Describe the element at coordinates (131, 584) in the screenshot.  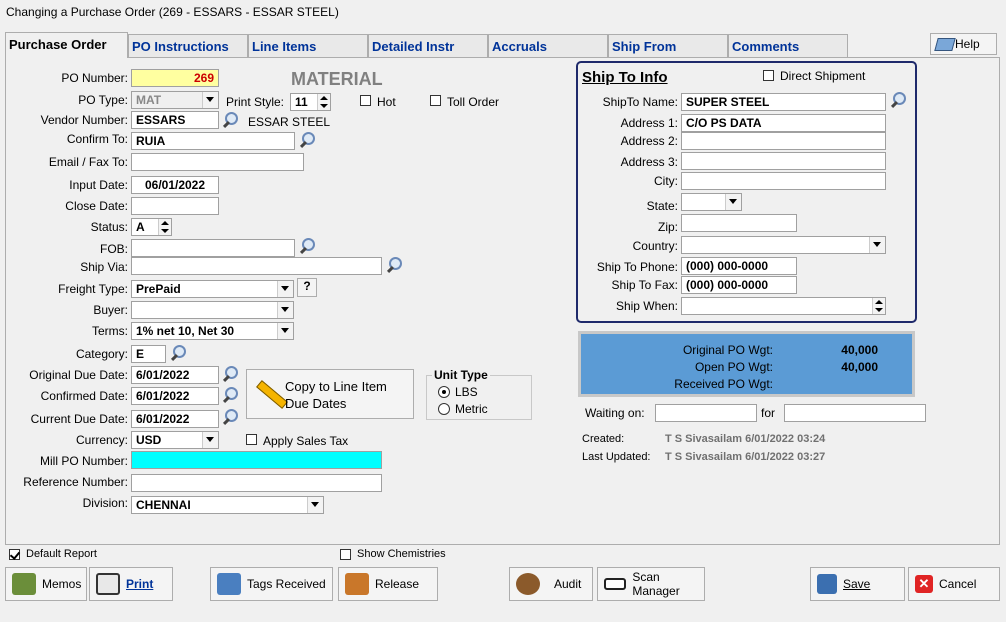
I see `print-button: Print` at that location.